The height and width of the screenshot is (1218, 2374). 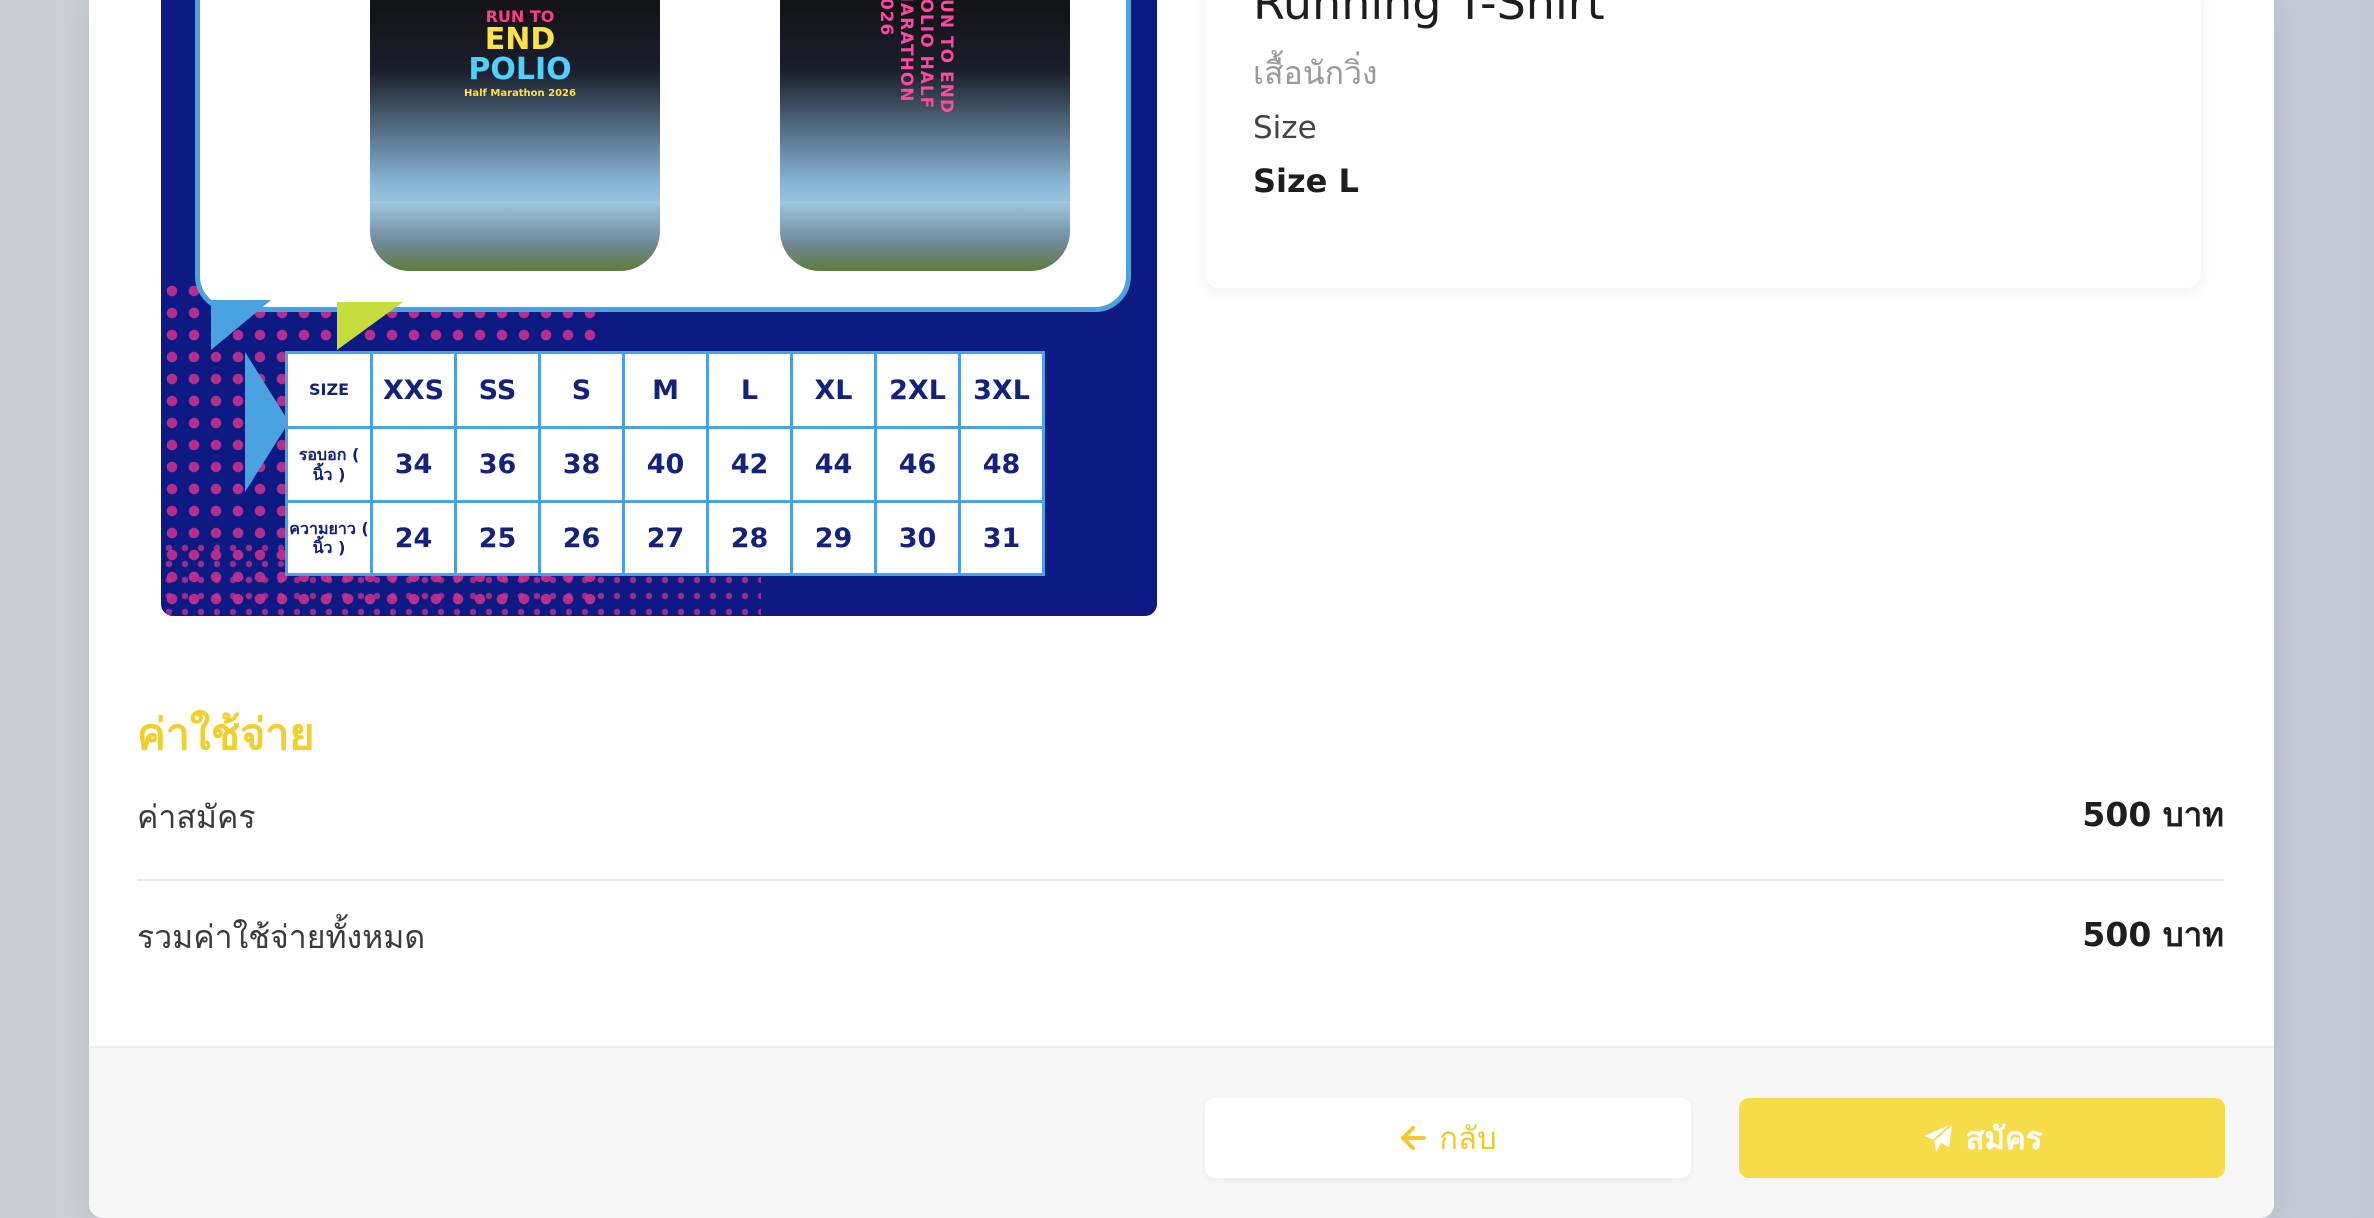 What do you see at coordinates (497, 538) in the screenshot?
I see `size-chart-cell: 25` at bounding box center [497, 538].